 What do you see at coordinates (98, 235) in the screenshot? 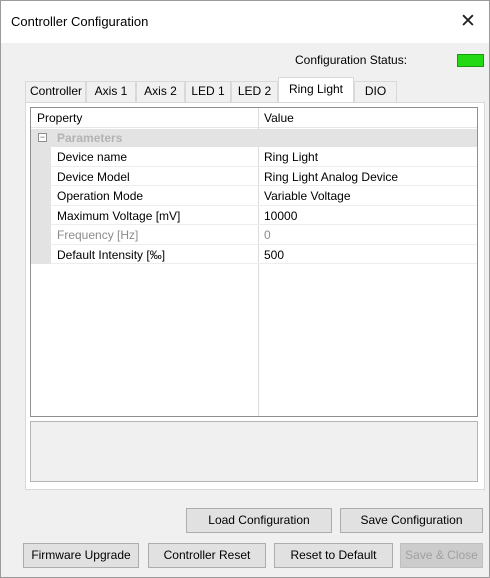
I see `property-name: Frequency [Hz]` at bounding box center [98, 235].